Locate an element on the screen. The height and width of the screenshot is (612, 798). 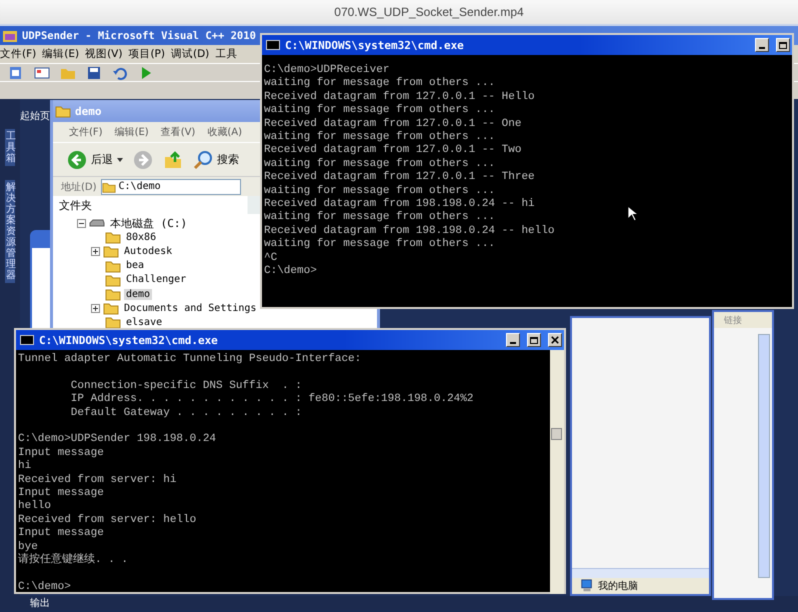
side-tab: 工具箱 is located at coordinates (10, 147).